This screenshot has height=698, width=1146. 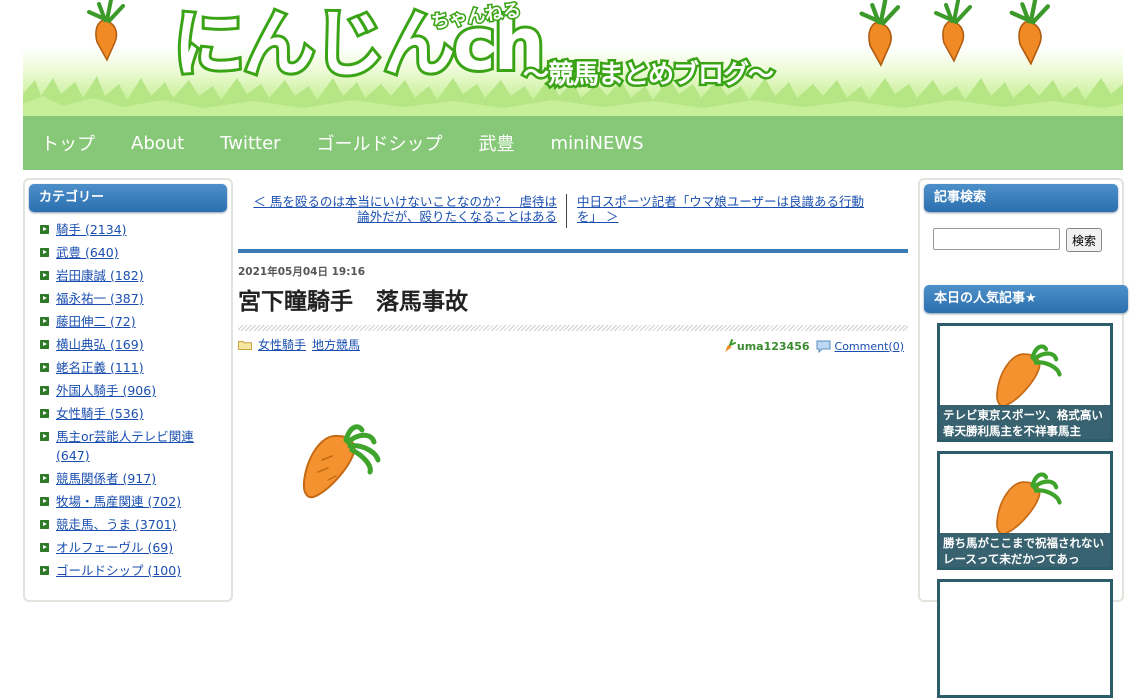 What do you see at coordinates (87, 252) in the screenshot?
I see `category-link: 武豊 (640)` at bounding box center [87, 252].